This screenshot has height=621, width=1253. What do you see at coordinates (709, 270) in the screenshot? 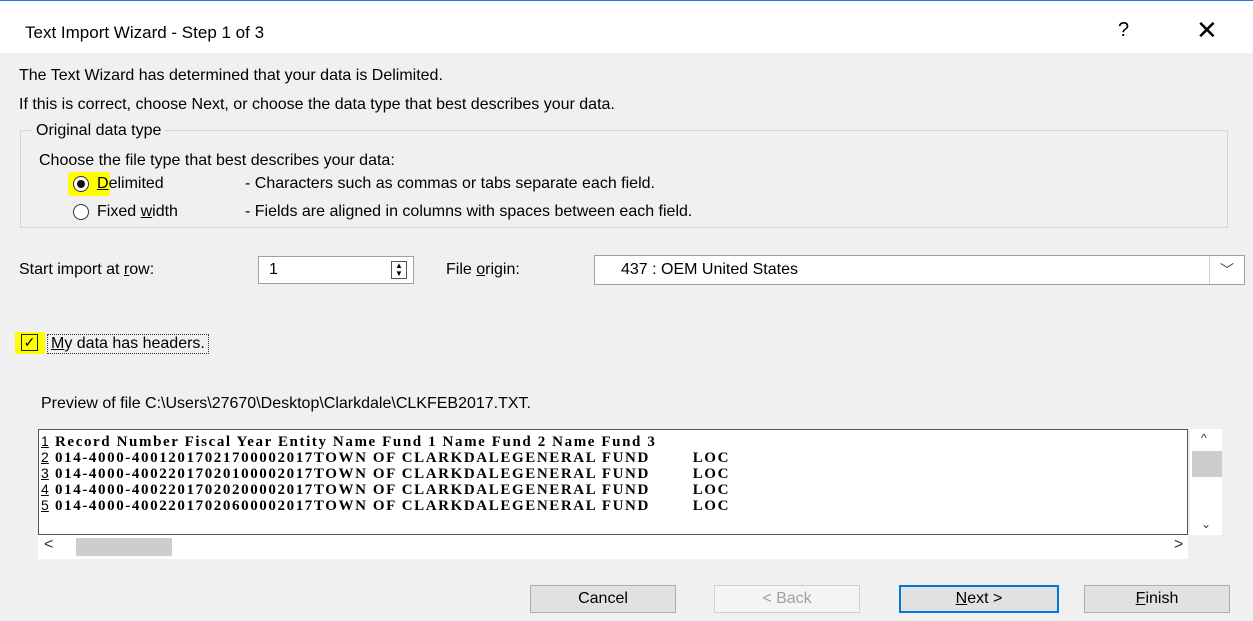
I see `file-origin-value: 437 : OEM United States` at bounding box center [709, 270].